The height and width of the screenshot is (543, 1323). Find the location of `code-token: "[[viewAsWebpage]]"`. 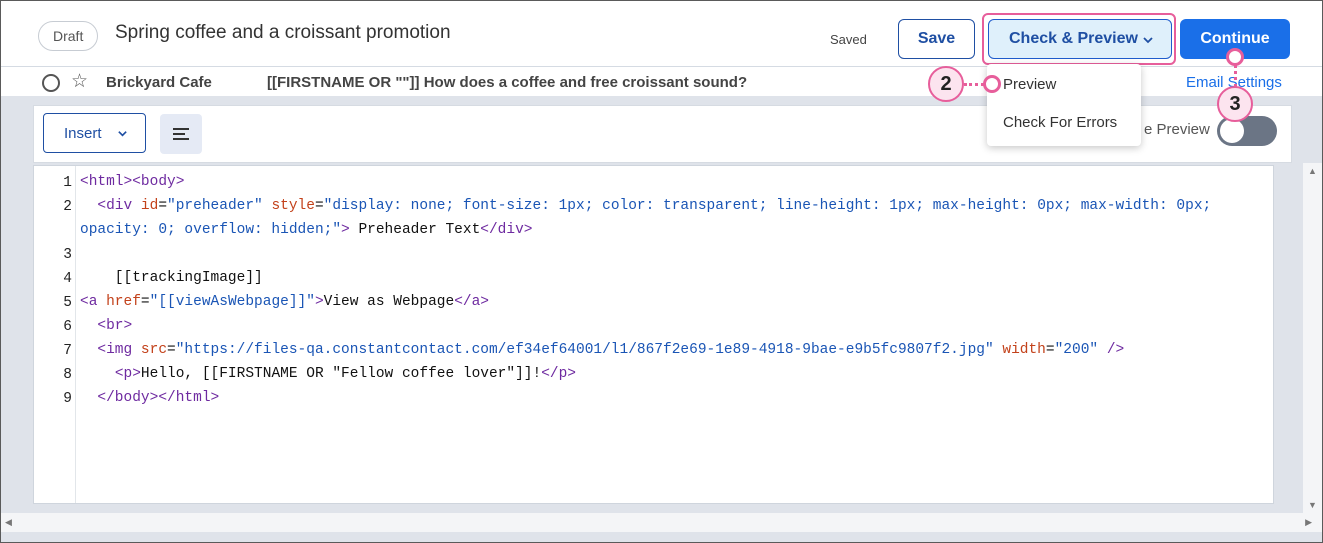

code-token: "[[viewAsWebpage]]" is located at coordinates (232, 302).